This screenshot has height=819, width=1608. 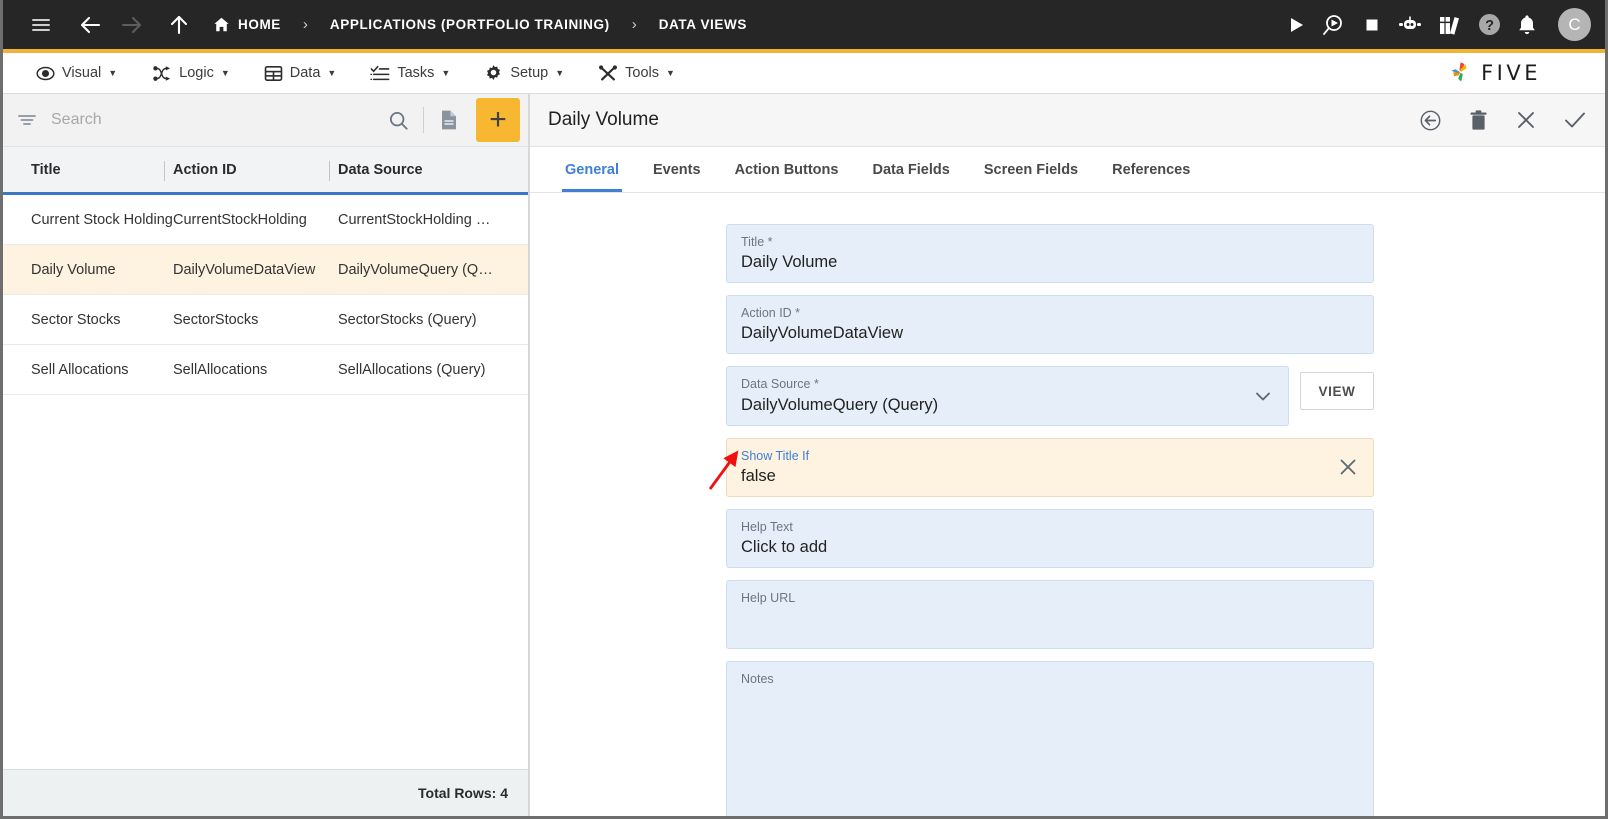 I want to click on tab-general: General, so click(x=592, y=169).